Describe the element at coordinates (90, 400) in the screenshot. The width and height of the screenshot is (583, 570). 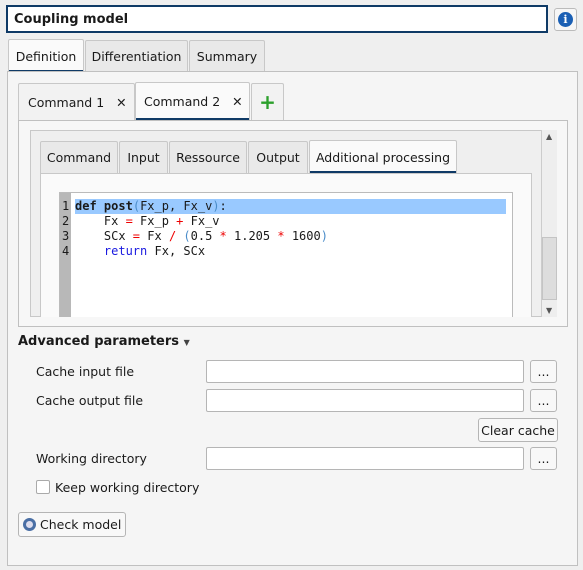
I see `cache-output-label: Cache output file` at that location.